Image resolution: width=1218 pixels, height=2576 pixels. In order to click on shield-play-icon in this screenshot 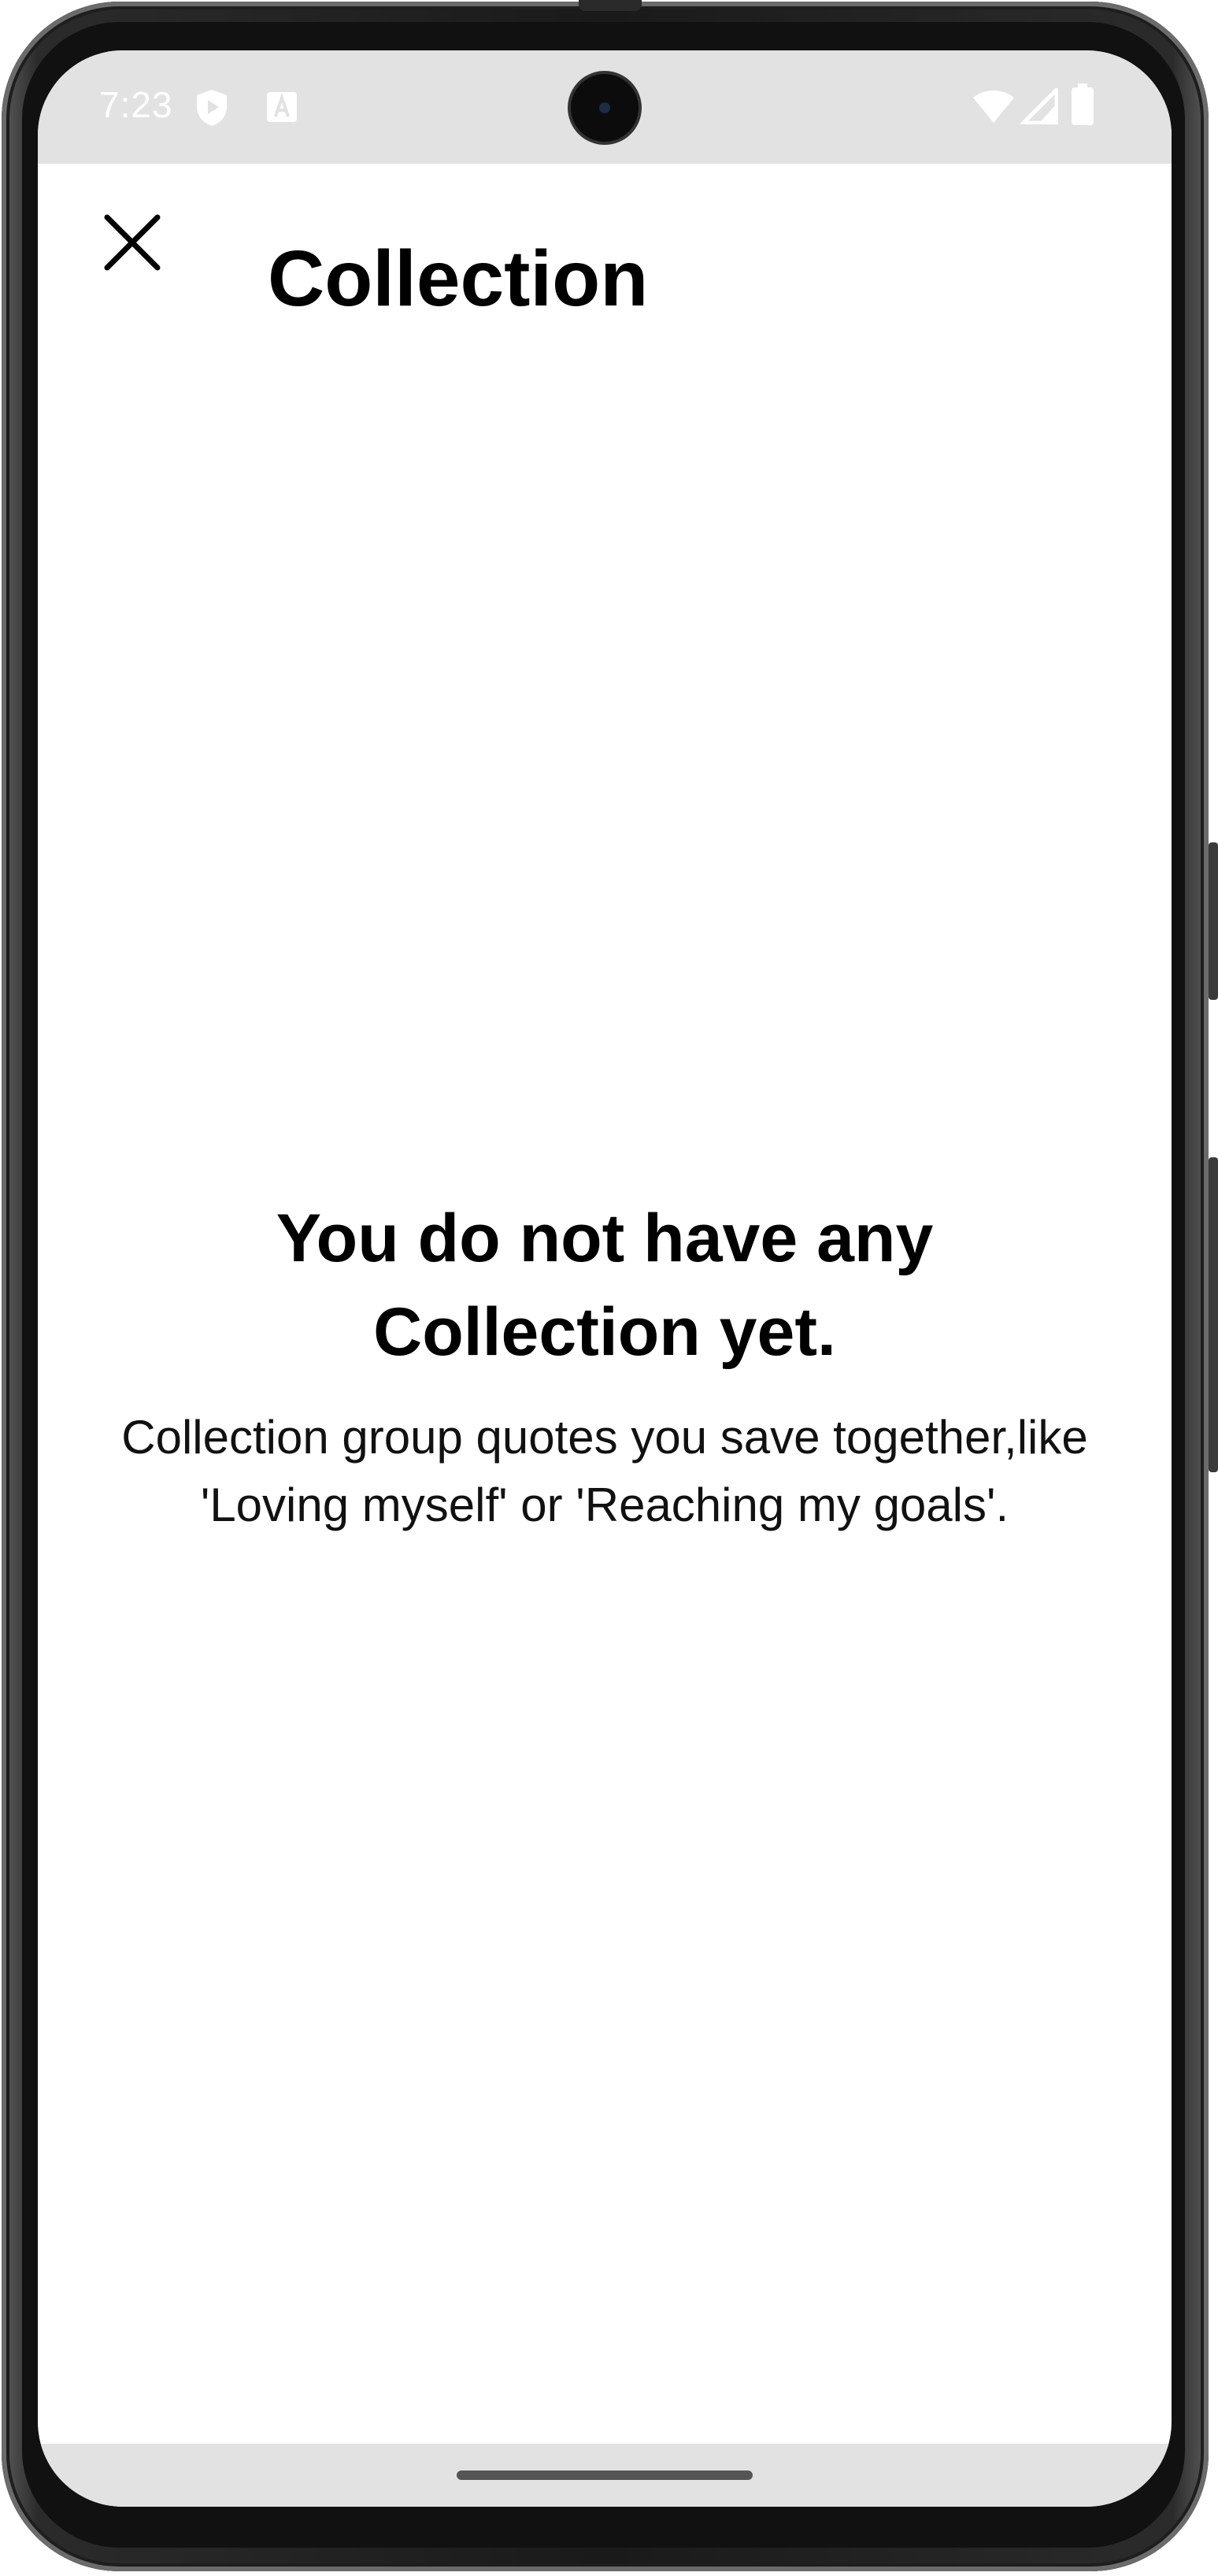, I will do `click(212, 108)`.